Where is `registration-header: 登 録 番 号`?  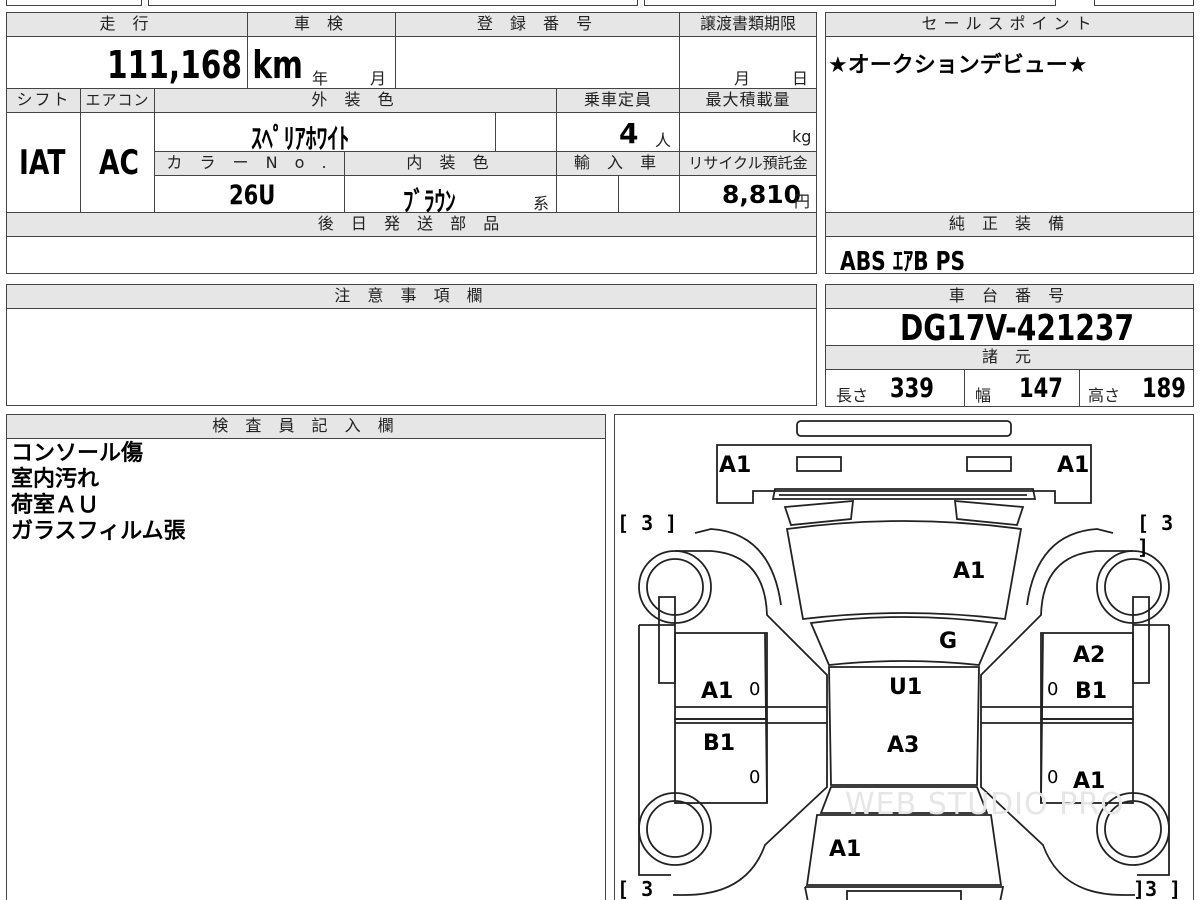
registration-header: 登 録 番 号 is located at coordinates (537, 24).